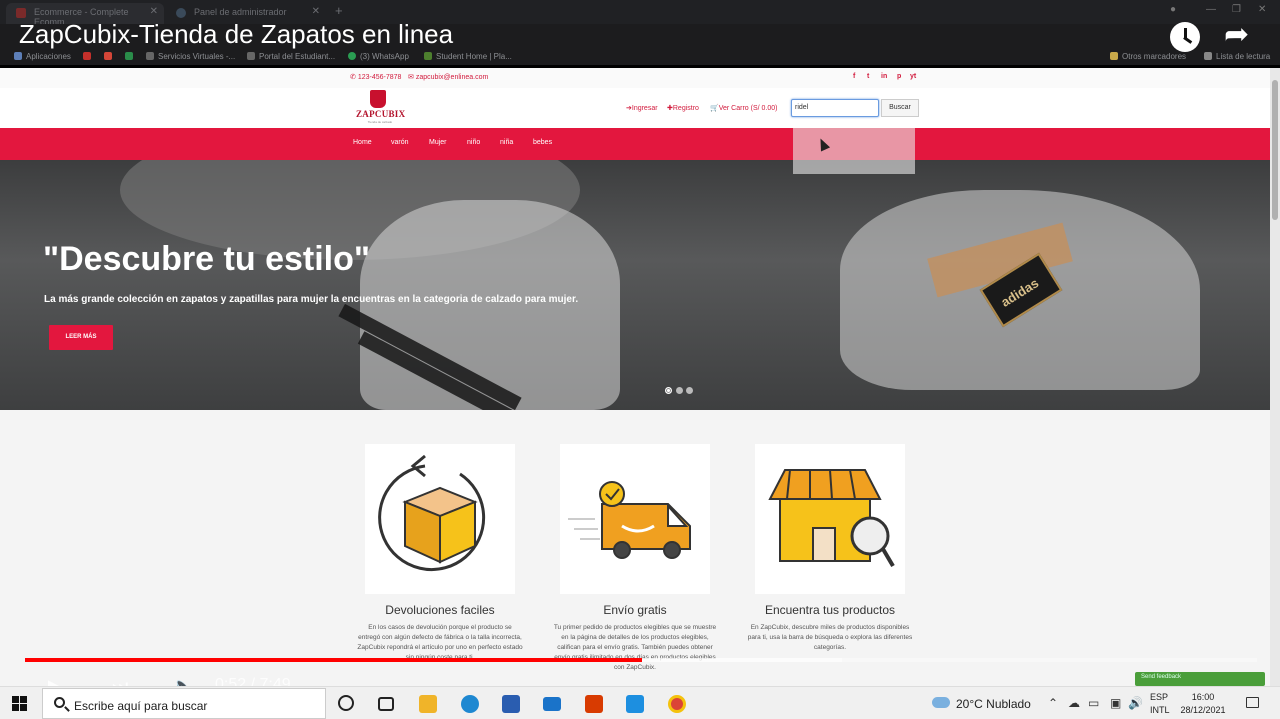 This screenshot has height=719, width=1280. What do you see at coordinates (642, 108) in the screenshot?
I see `login-link: ➔Ingresar` at bounding box center [642, 108].